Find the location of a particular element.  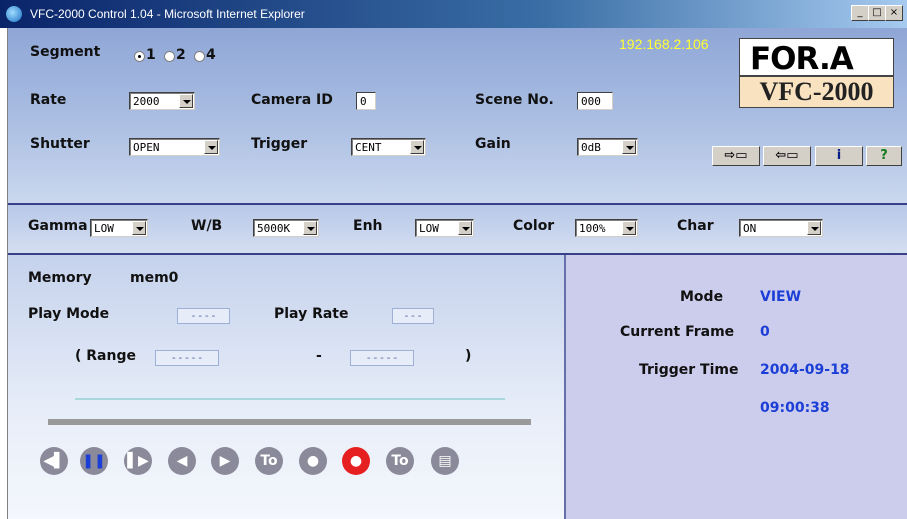

shutter-select: OPEN is located at coordinates (174, 147).